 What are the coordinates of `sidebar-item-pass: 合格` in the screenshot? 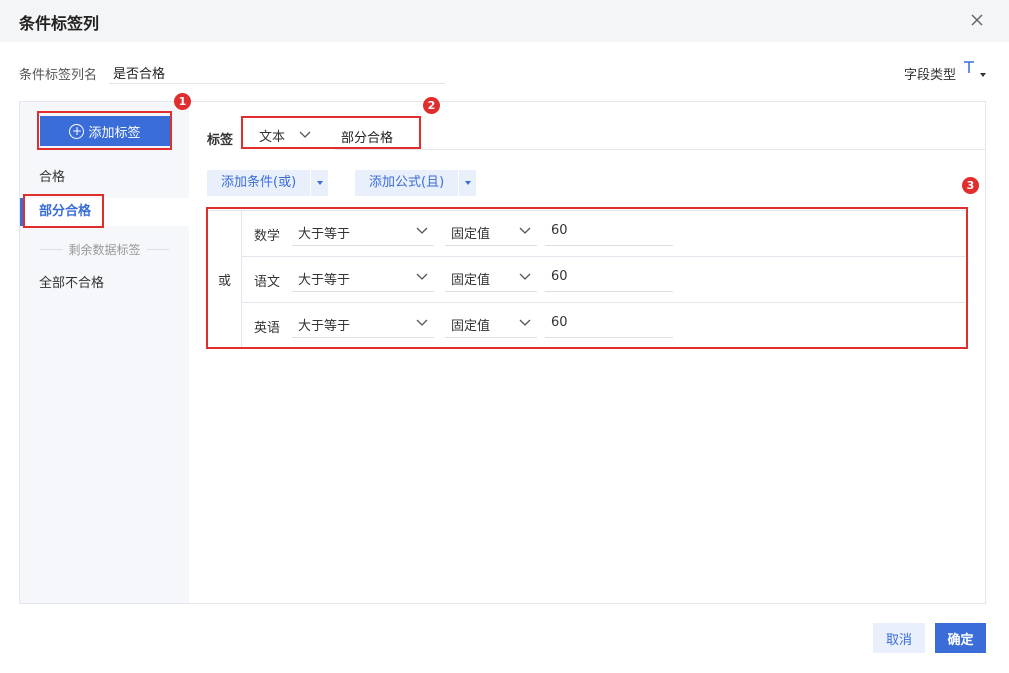 It's located at (104, 178).